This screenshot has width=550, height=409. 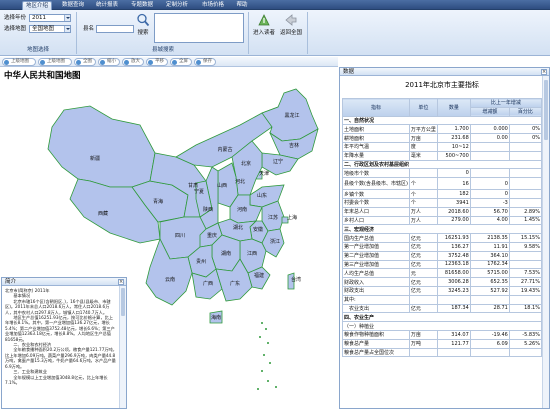 What do you see at coordinates (213, 5) in the screenshot?
I see `tab-market-price: 市场价格` at bounding box center [213, 5].